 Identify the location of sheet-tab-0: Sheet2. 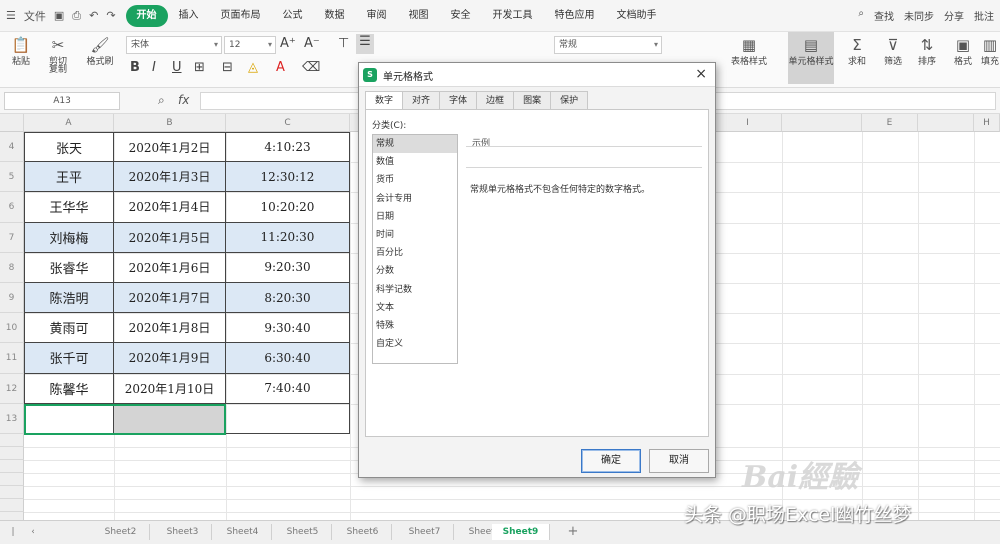
(121, 532).